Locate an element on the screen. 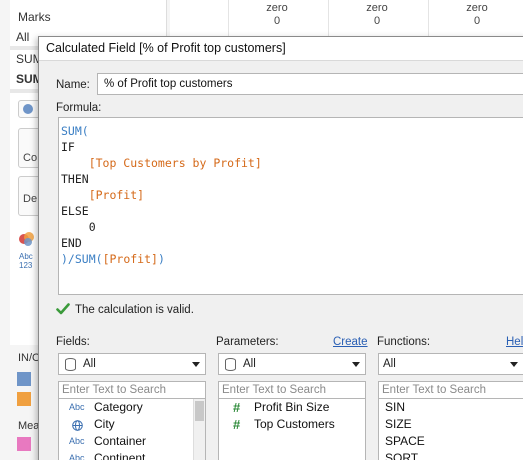  formula-token: ELSE is located at coordinates (75, 211).